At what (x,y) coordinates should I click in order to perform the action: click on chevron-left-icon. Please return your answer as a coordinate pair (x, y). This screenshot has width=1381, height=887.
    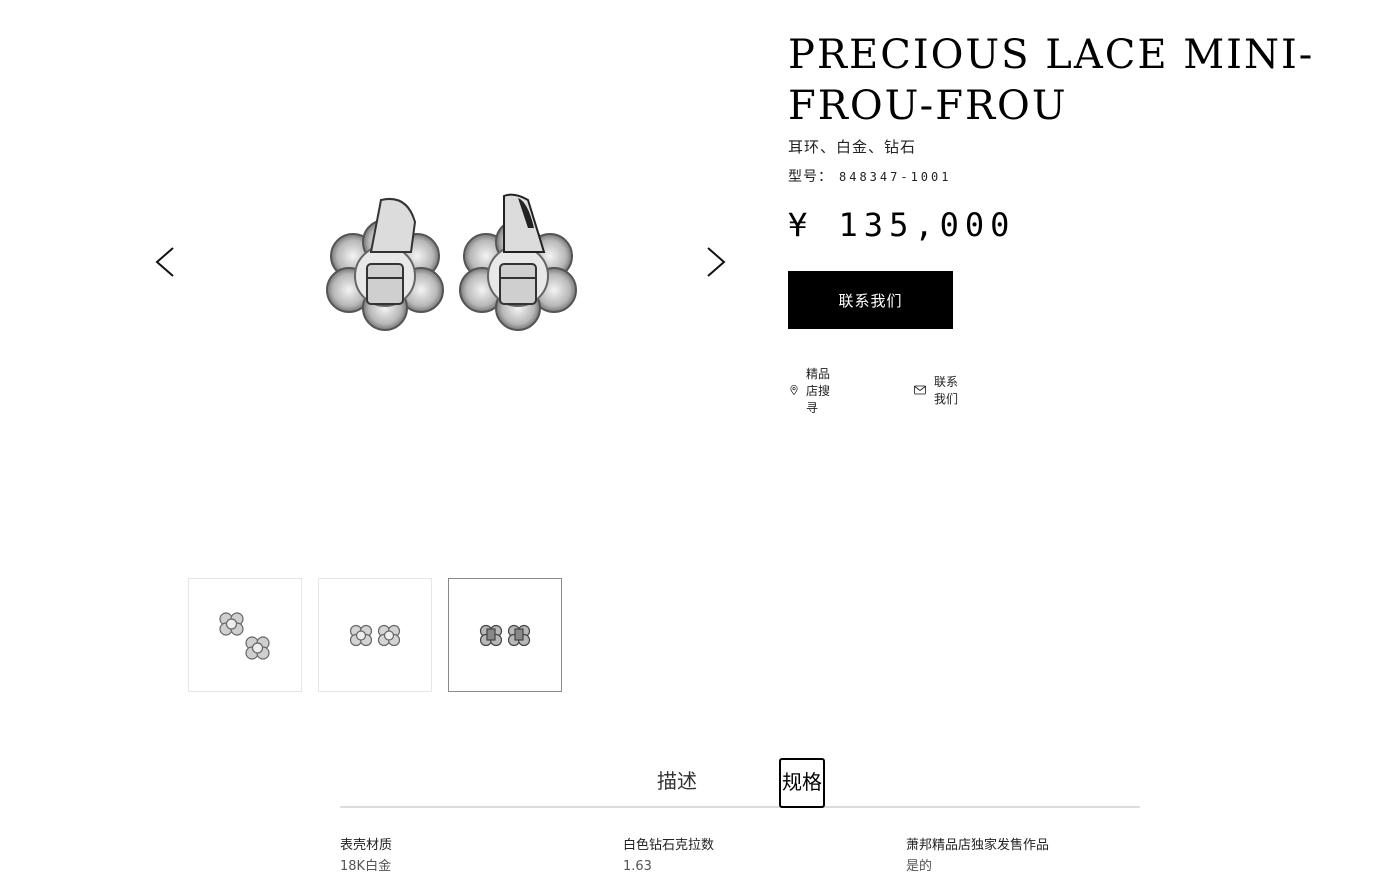
    Looking at the image, I should click on (164, 262).